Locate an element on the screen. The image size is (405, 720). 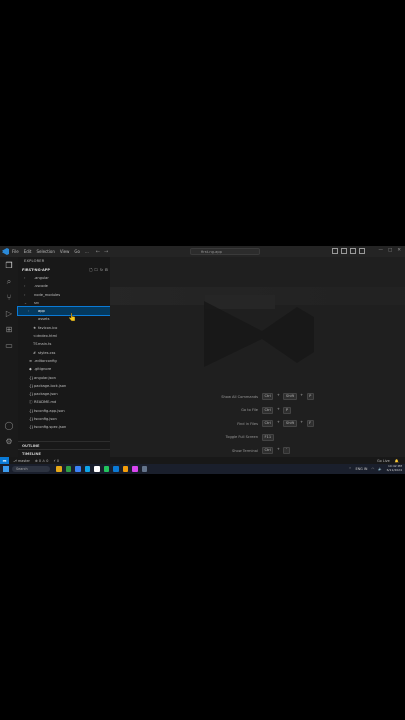
project-root: FIRST-NG-APP 🗋 🗀 ↻ ⊟ is located at coordinates (64, 270).